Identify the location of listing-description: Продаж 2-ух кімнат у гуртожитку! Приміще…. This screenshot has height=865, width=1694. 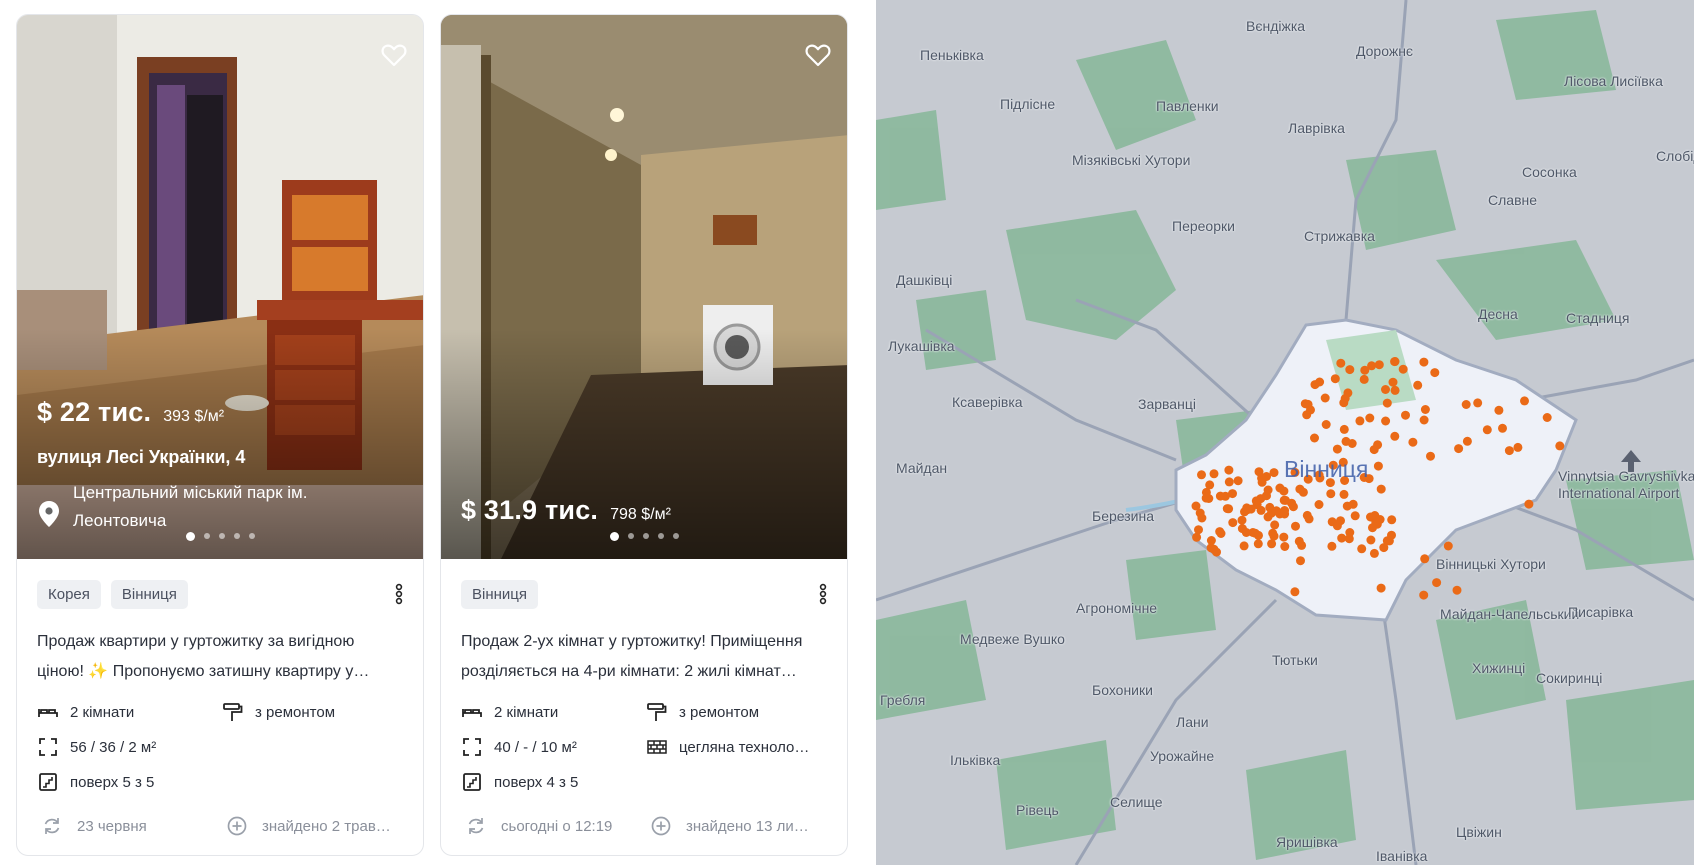
(644, 657).